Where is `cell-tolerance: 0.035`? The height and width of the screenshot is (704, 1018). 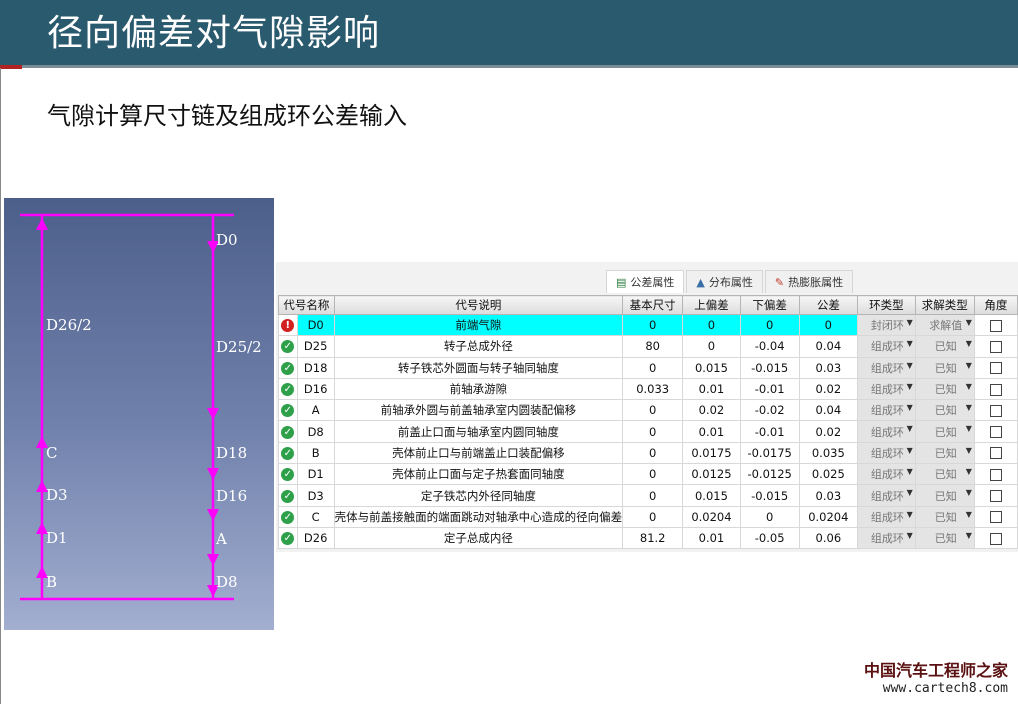
cell-tolerance: 0.035 is located at coordinates (828, 453).